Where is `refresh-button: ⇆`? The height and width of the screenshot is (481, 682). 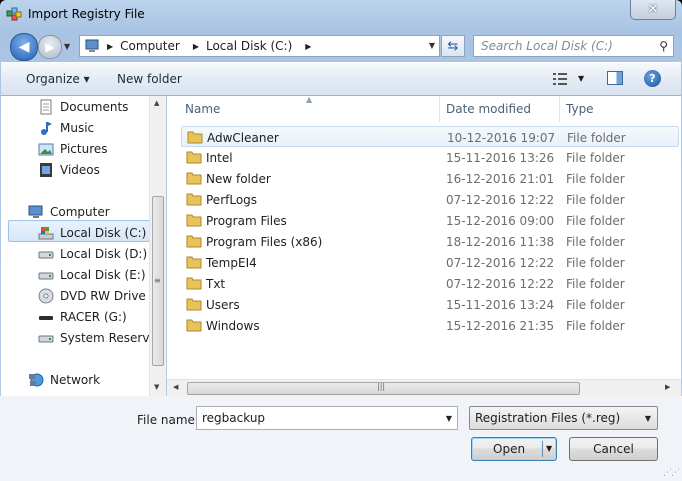
refresh-button: ⇆ is located at coordinates (453, 46).